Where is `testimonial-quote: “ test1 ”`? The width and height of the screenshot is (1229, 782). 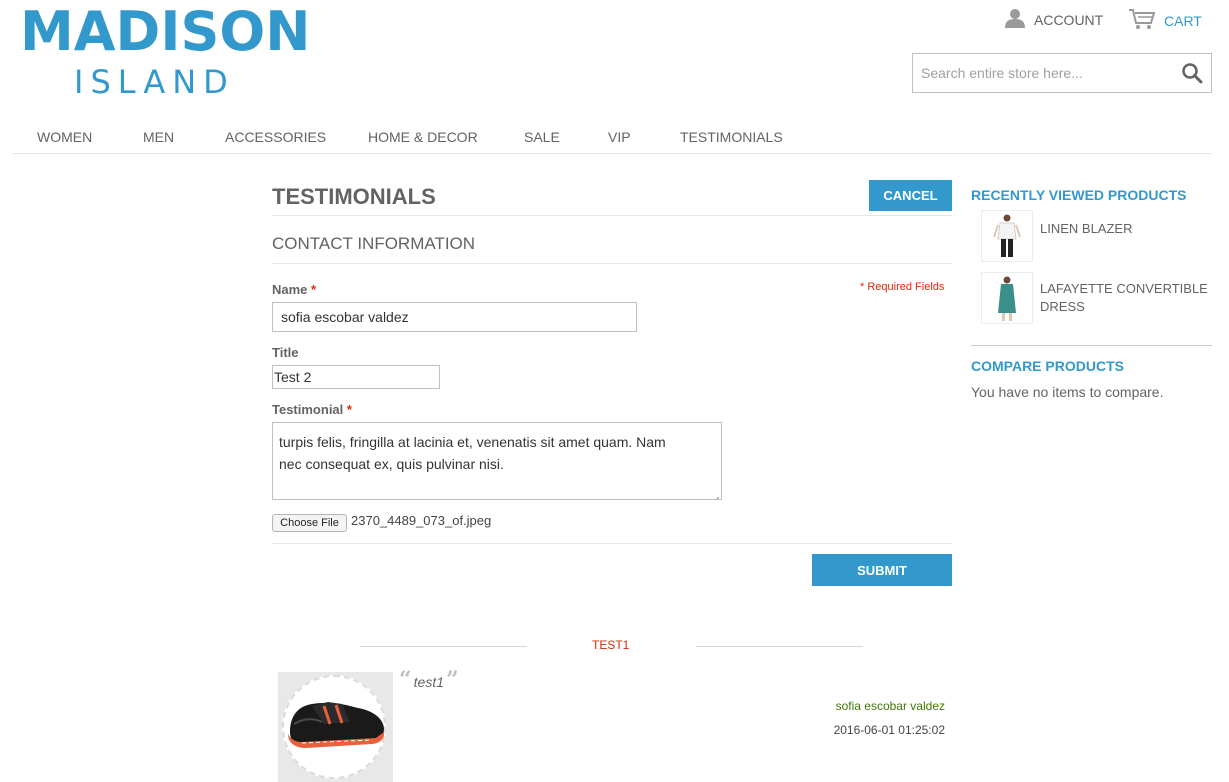 testimonial-quote: “ test1 ” is located at coordinates (429, 680).